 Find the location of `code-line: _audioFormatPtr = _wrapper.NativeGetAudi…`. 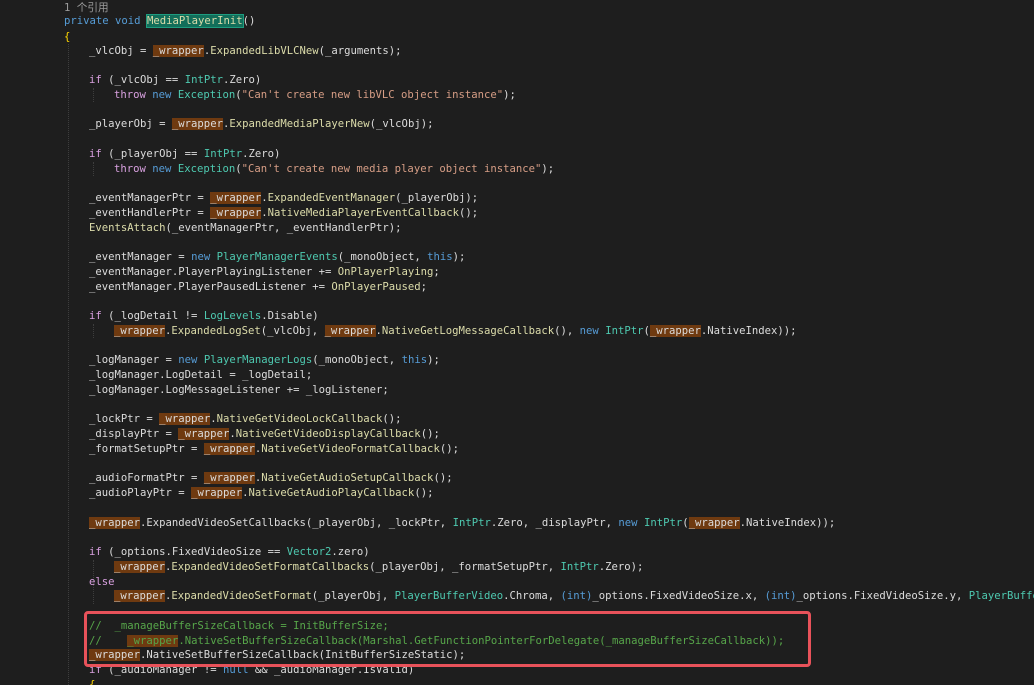

code-line: _audioFormatPtr = _wrapper.NativeGetAudi… is located at coordinates (271, 478).